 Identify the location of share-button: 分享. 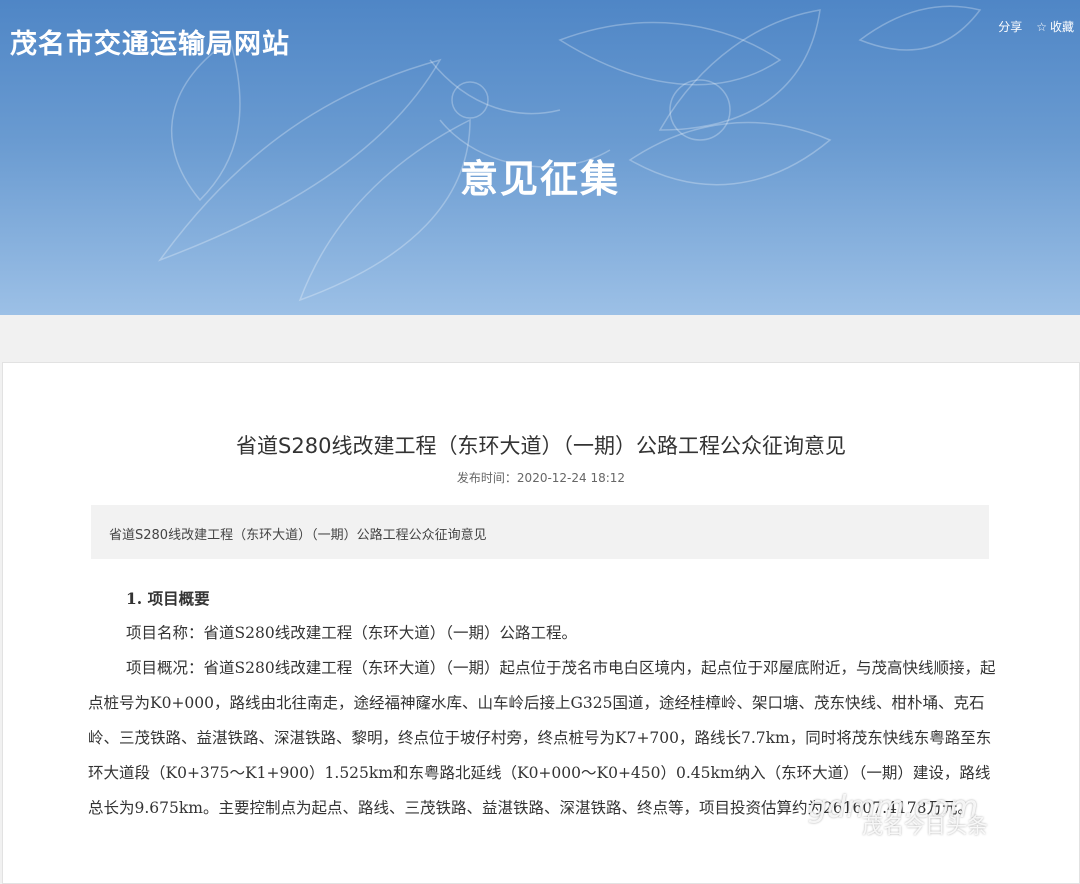
(1010, 26).